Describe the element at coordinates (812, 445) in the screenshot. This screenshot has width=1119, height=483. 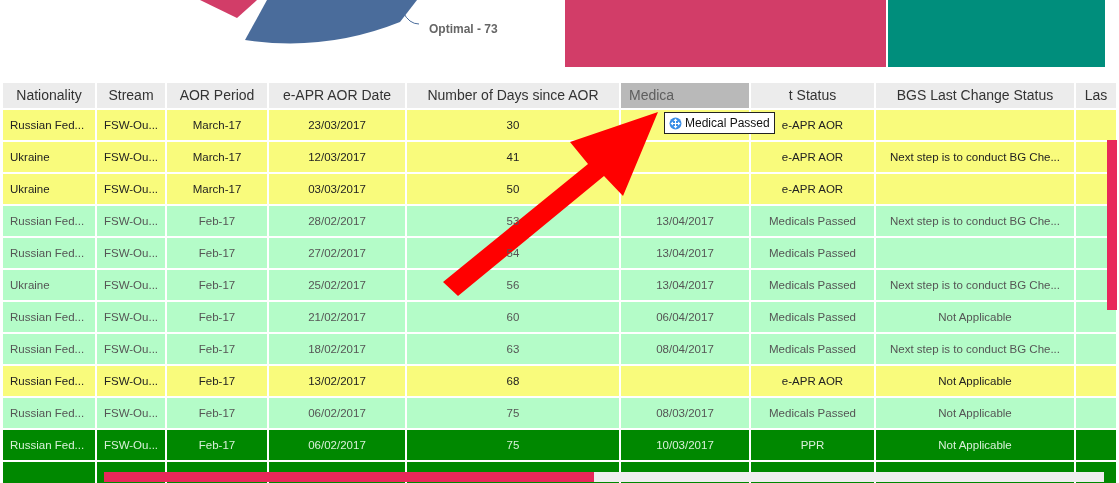
I see `table-cell: PPR` at that location.